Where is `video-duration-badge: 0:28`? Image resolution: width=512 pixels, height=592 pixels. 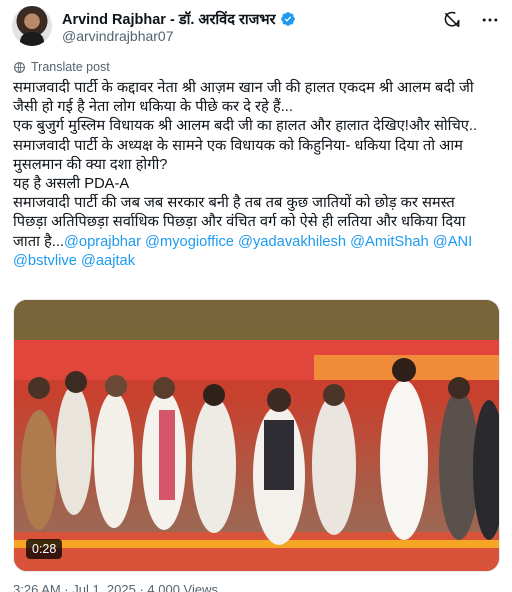 video-duration-badge: 0:28 is located at coordinates (44, 549).